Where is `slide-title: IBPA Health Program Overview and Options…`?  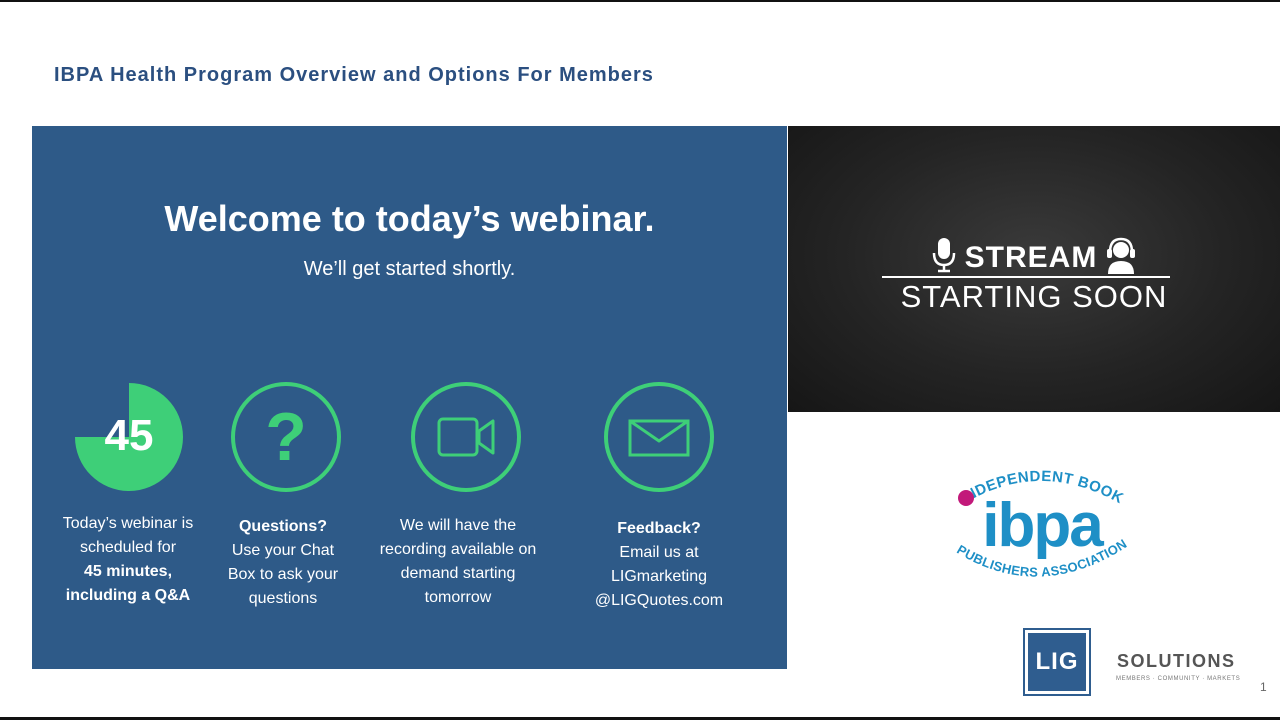 slide-title: IBPA Health Program Overview and Options… is located at coordinates (354, 75).